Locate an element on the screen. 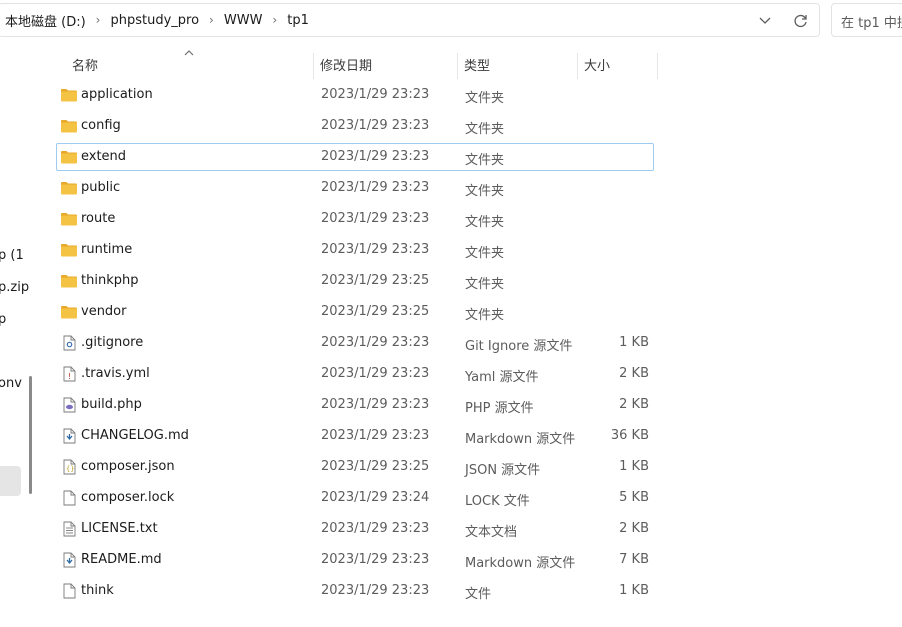 This screenshot has width=902, height=627. search-box: 在 tp1 中搜 is located at coordinates (866, 20).